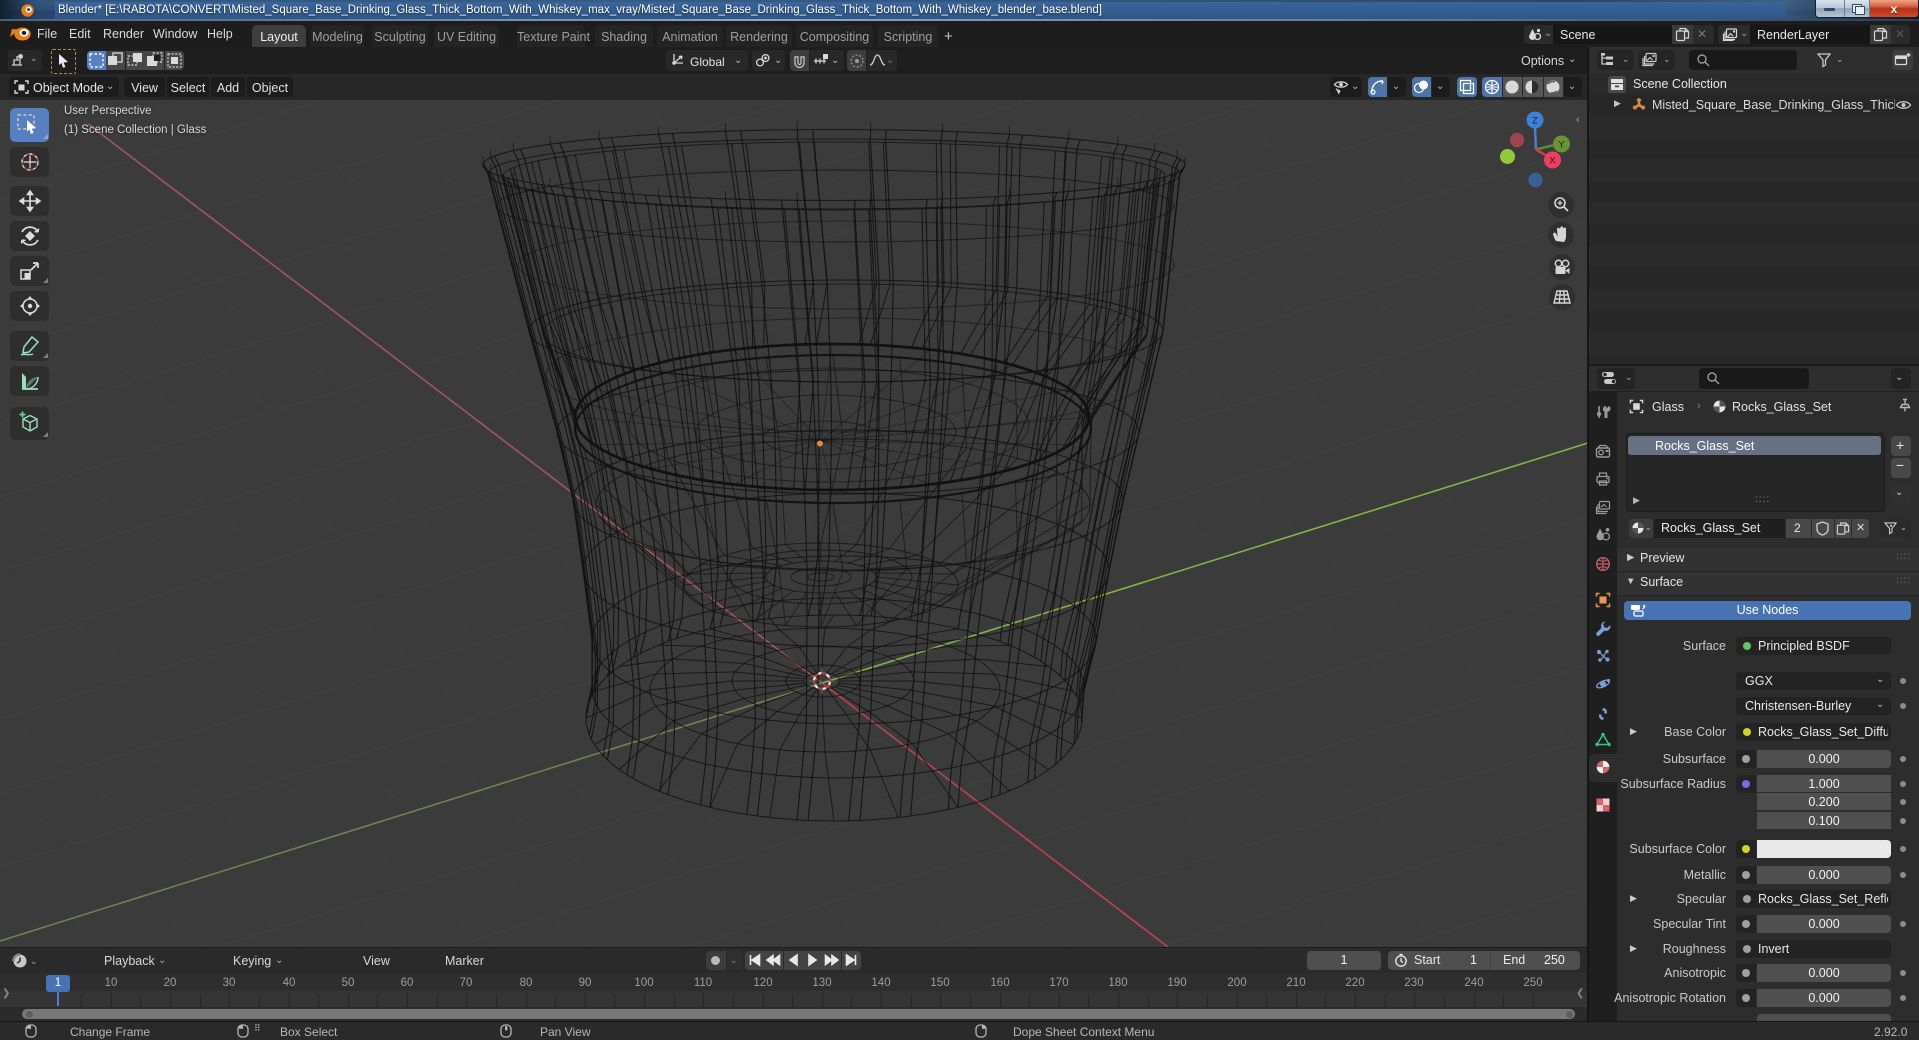  What do you see at coordinates (1561, 145) in the screenshot?
I see `svg-text: Y` at bounding box center [1561, 145].